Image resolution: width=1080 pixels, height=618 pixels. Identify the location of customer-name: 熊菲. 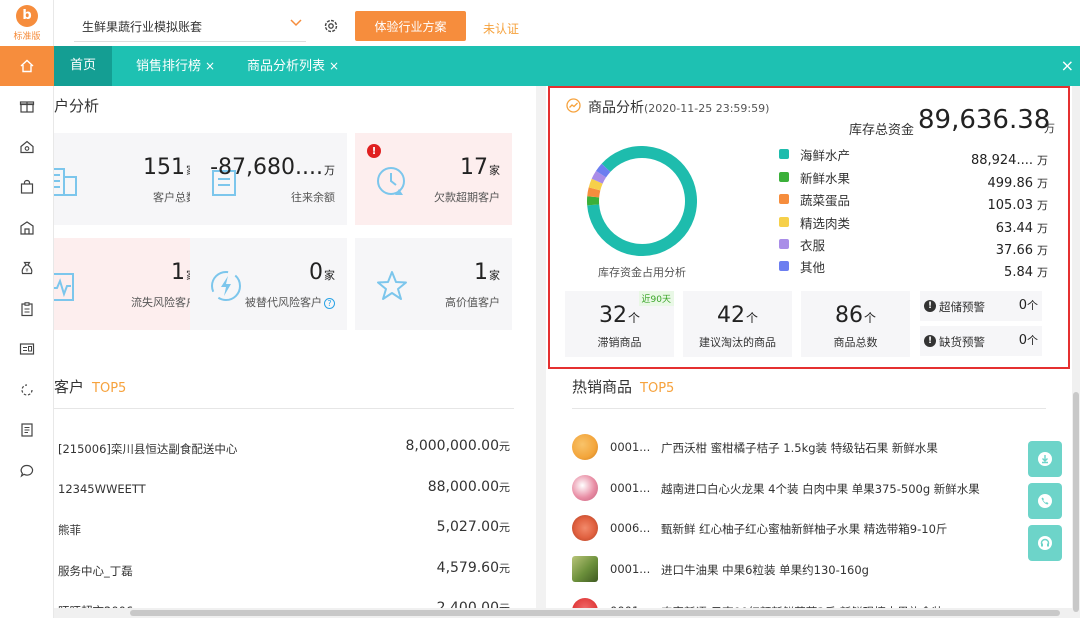
(69, 530).